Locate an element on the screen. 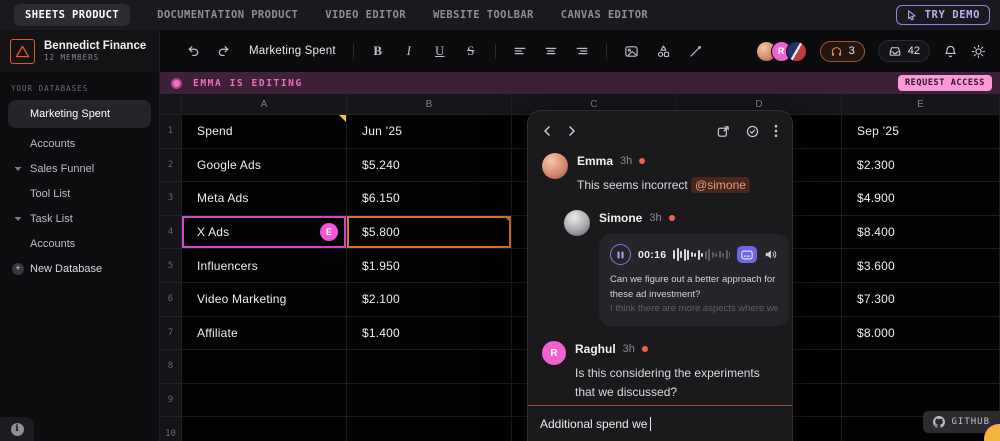 The width and height of the screenshot is (1000, 441). github-icon is located at coordinates (939, 422).